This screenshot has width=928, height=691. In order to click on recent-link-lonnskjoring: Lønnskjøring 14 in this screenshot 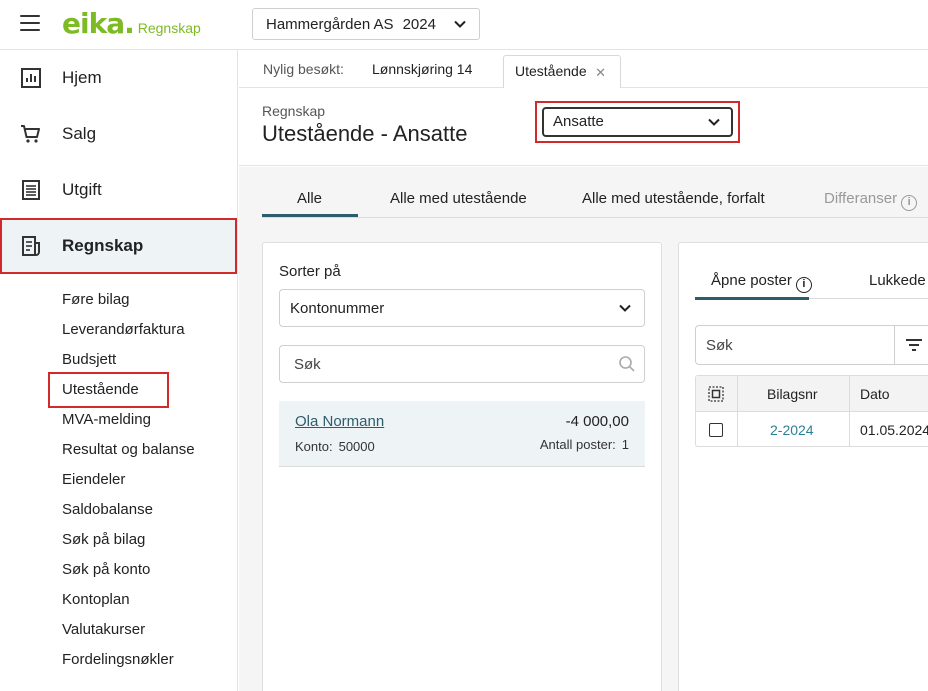, I will do `click(422, 69)`.